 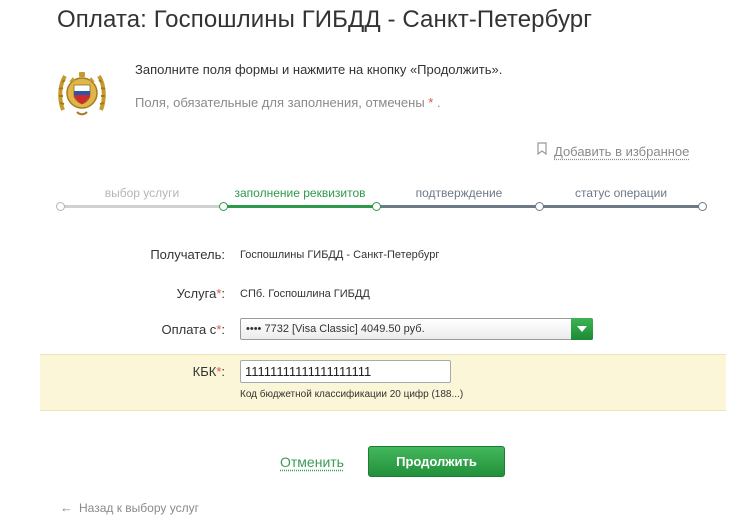 I want to click on cancel-link: Отменить, so click(x=312, y=462).